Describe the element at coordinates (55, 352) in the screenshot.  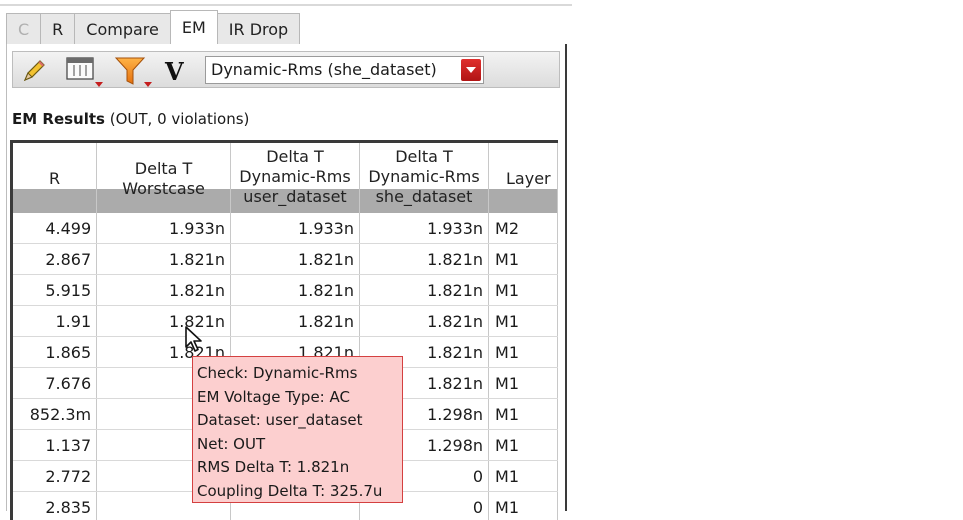
I see `r-cell: 1.865` at that location.